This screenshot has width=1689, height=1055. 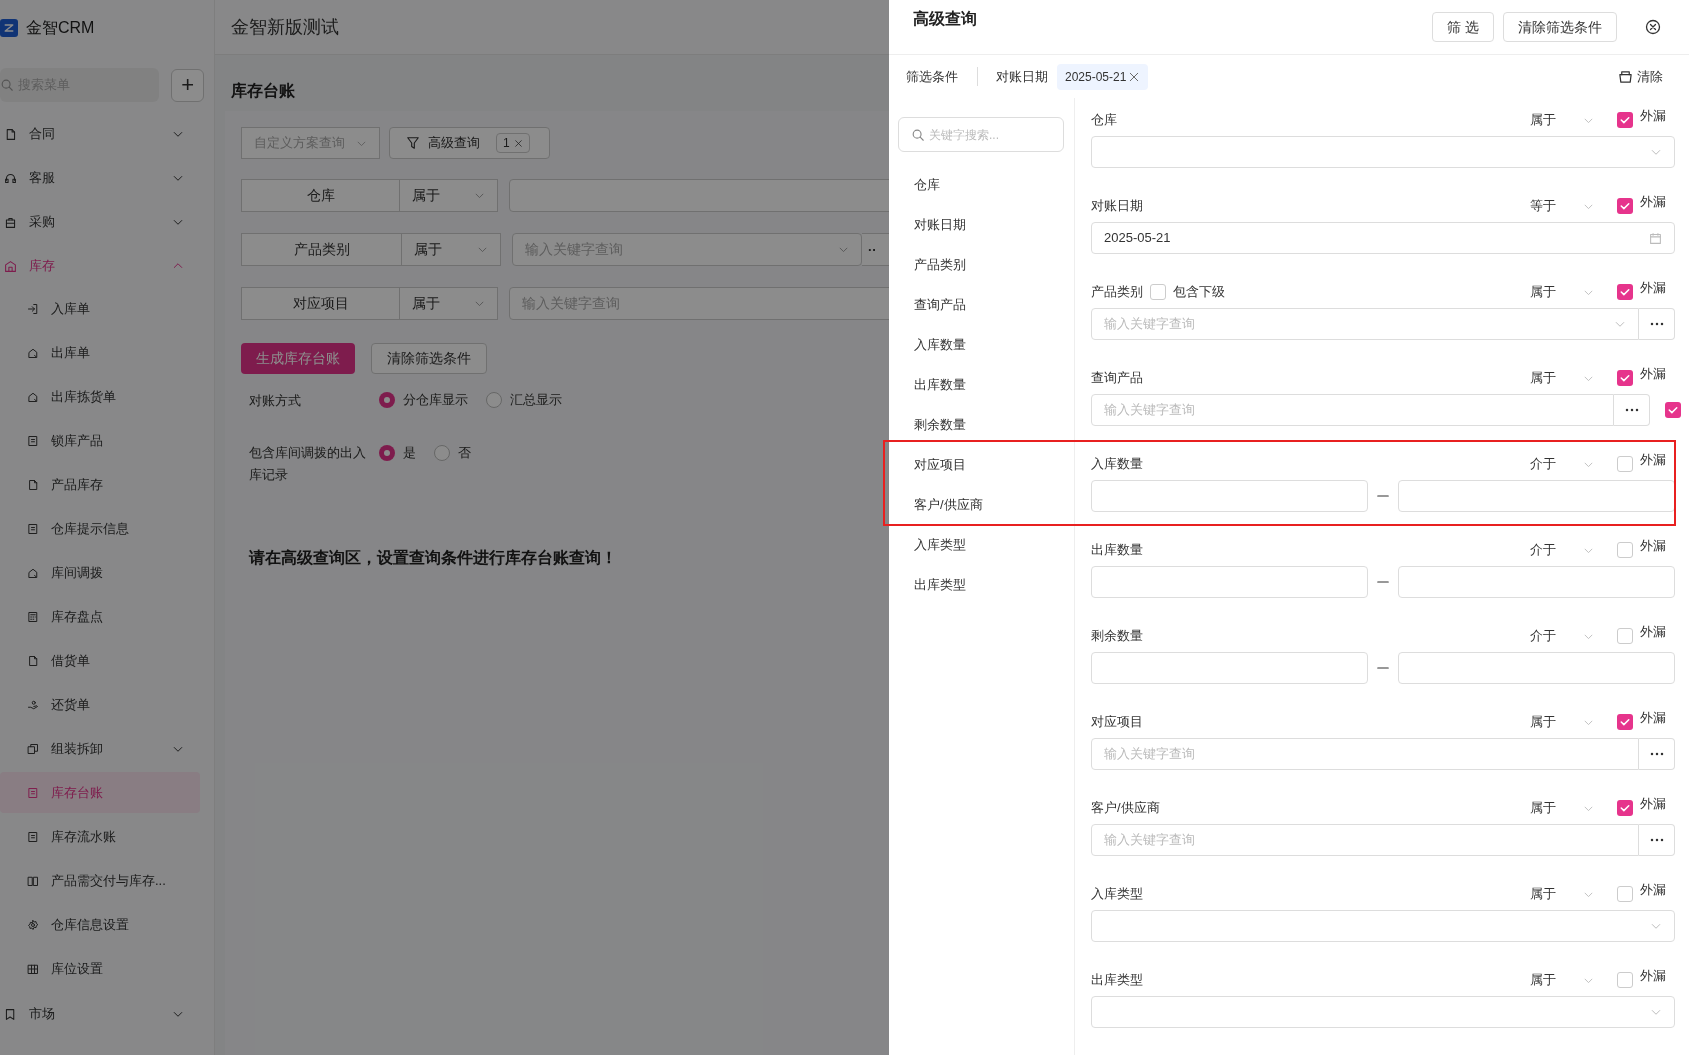 What do you see at coordinates (940, 265) in the screenshot?
I see `field-list-item: 产品类别` at bounding box center [940, 265].